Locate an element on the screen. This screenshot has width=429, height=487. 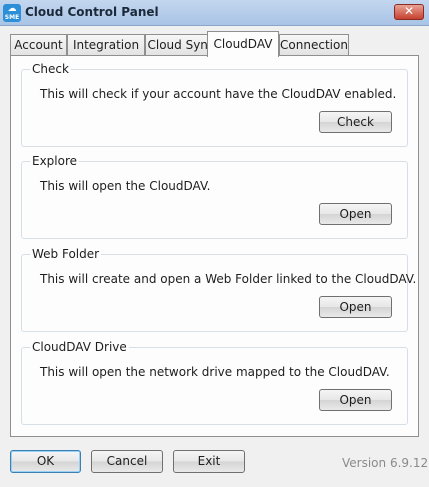
exit-button: Exit is located at coordinates (209, 461).